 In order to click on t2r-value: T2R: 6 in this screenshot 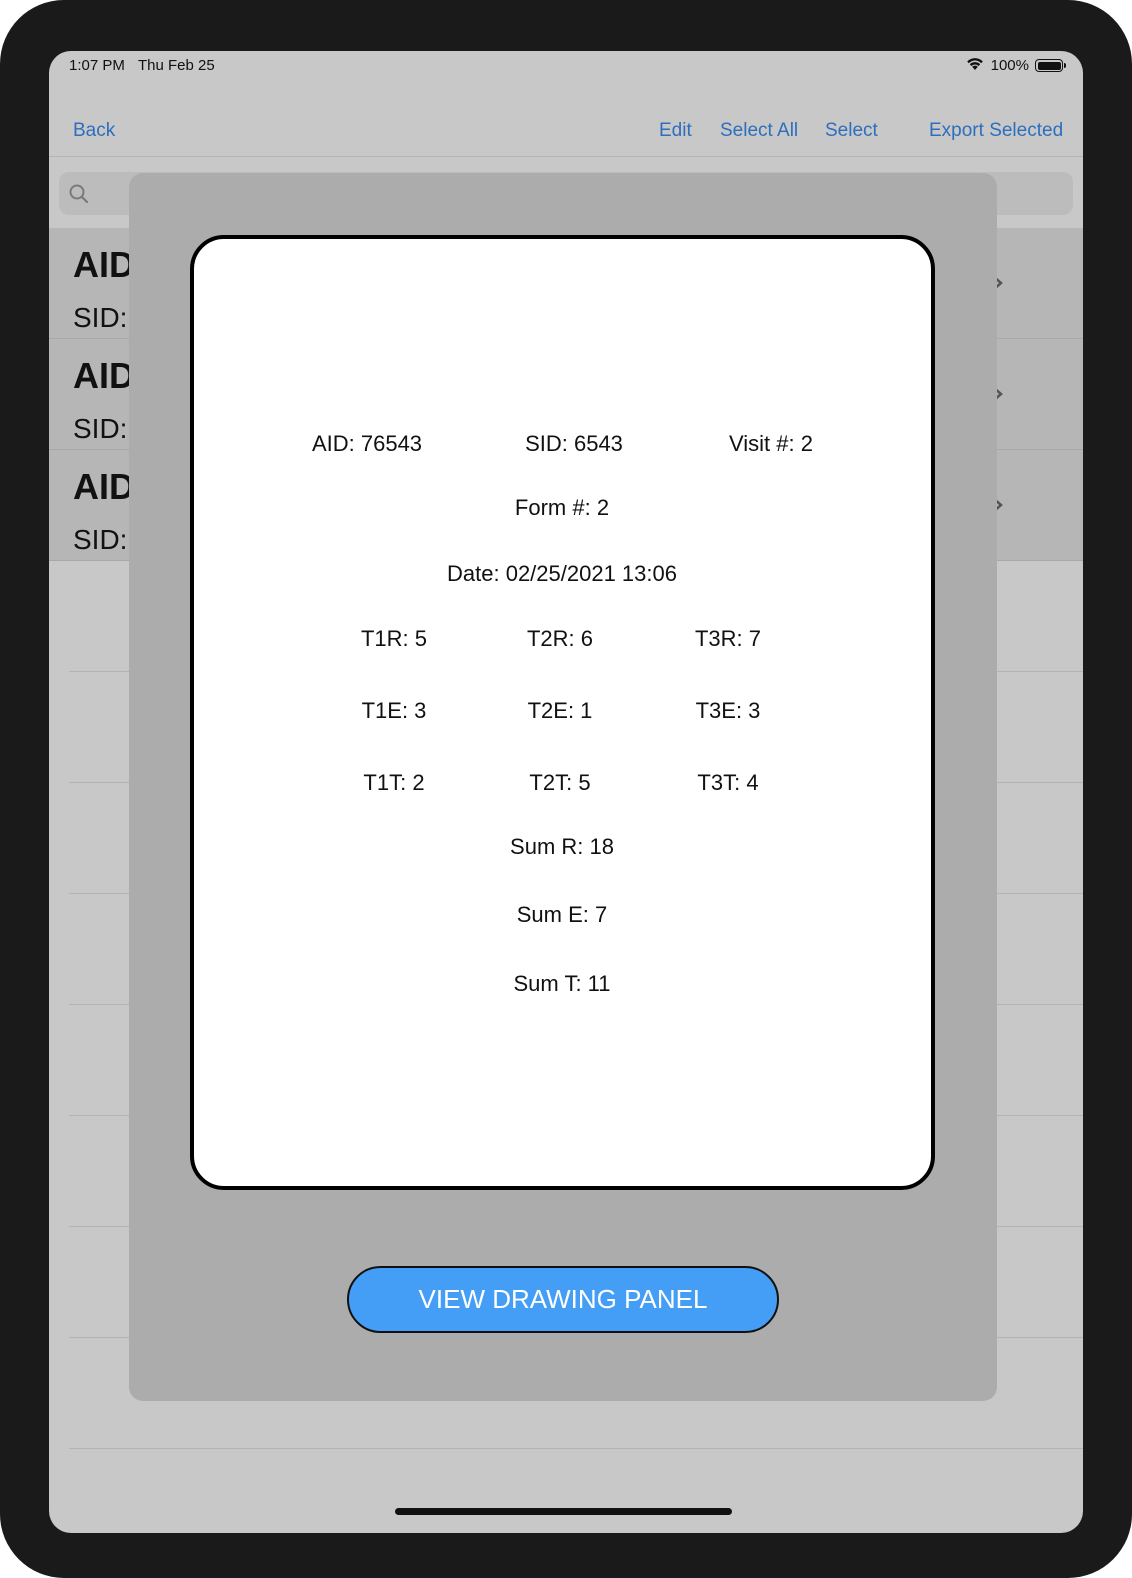, I will do `click(560, 638)`.